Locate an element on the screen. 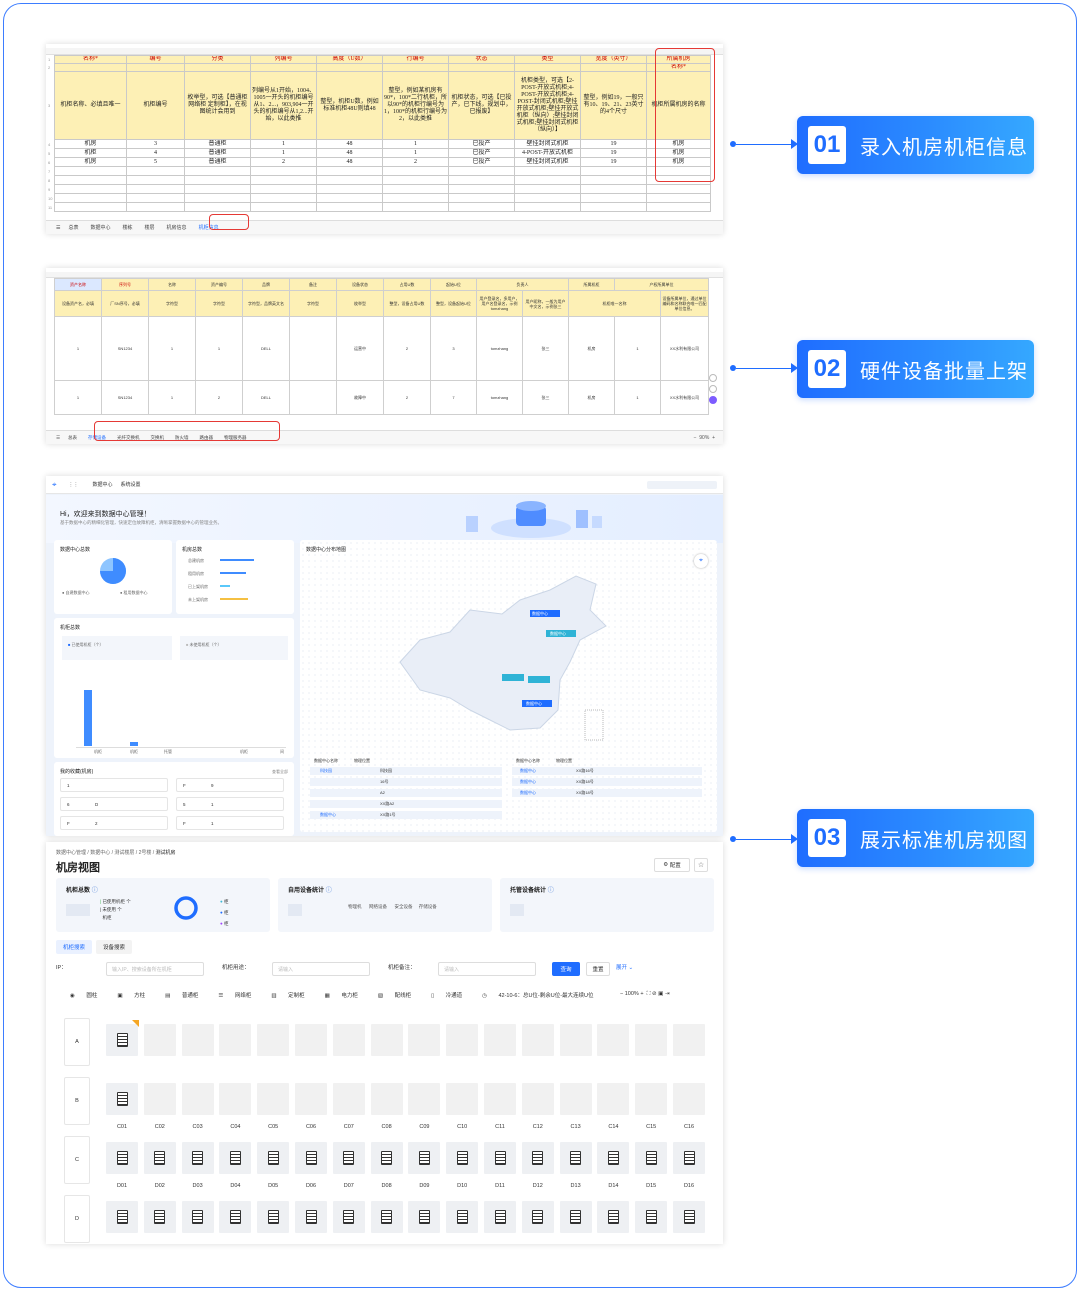 This screenshot has width=1080, height=1291. breadcrumb-item: 数据中心管理 is located at coordinates (71, 853).